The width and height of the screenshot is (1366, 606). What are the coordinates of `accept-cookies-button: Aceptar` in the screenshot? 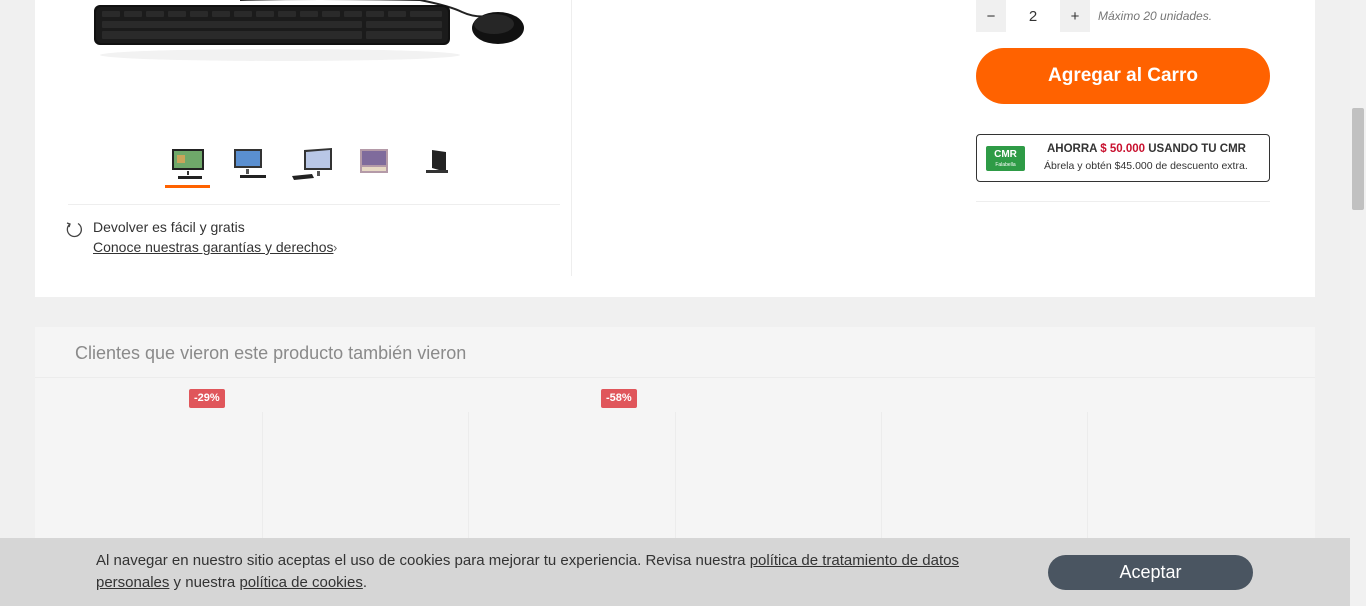 It's located at (1150, 572).